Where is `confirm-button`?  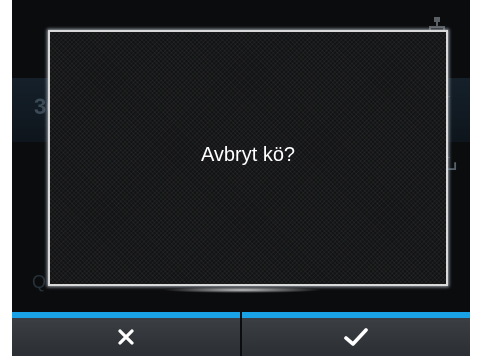 confirm-button is located at coordinates (356, 334).